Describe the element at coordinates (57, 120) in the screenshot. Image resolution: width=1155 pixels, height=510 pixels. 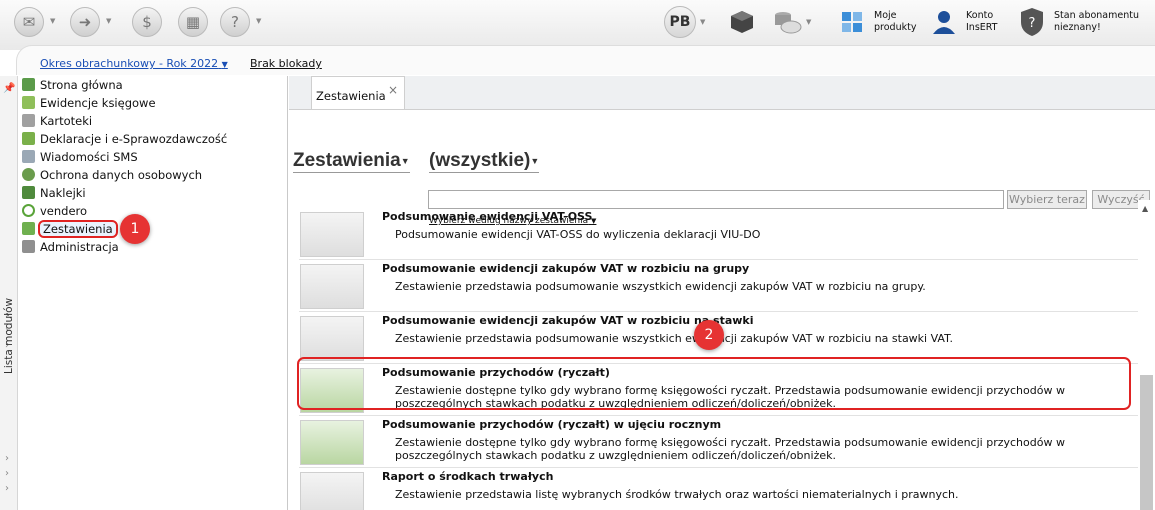
I see `nav-item-files: Kartoteki` at that location.